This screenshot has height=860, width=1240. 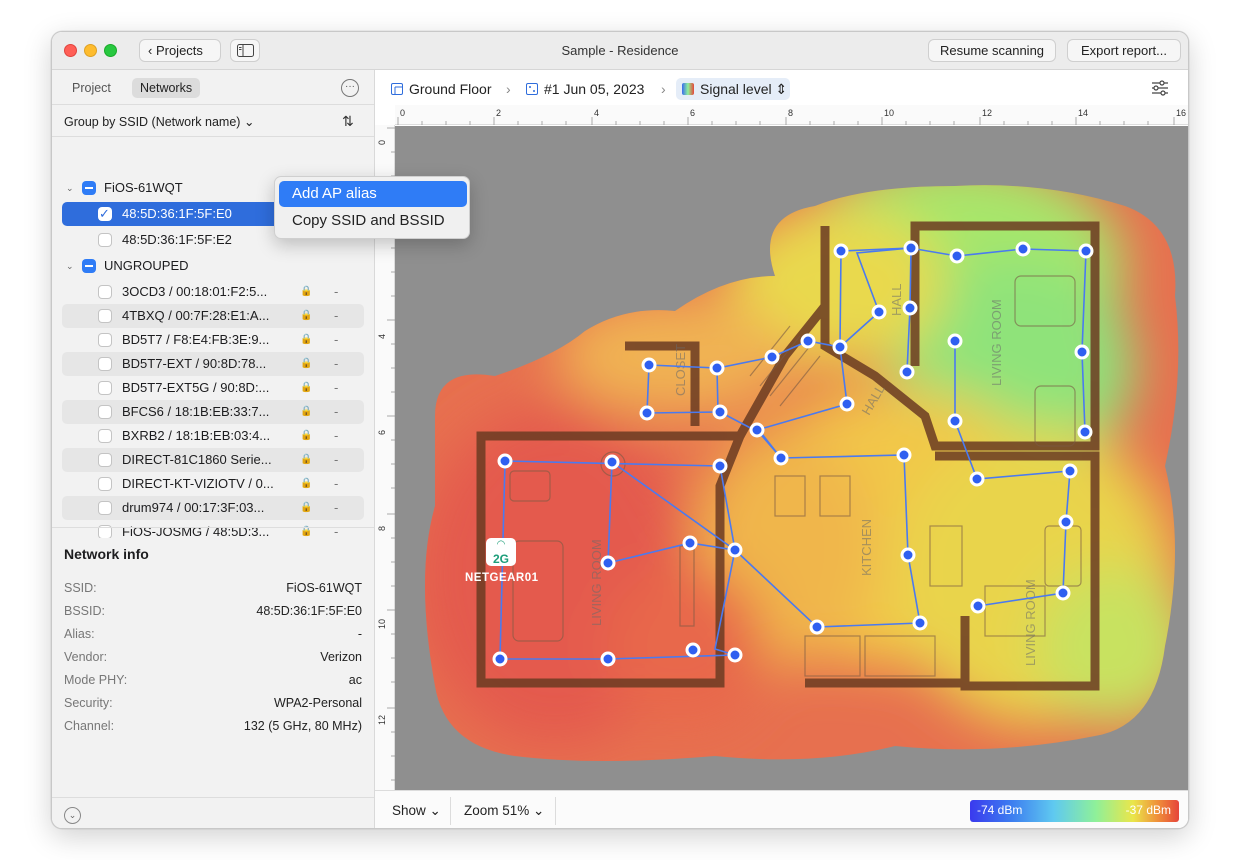 What do you see at coordinates (373, 221) in the screenshot?
I see `menu-item-copy-ssid-bssid: Copy SSID and BSSID` at bounding box center [373, 221].